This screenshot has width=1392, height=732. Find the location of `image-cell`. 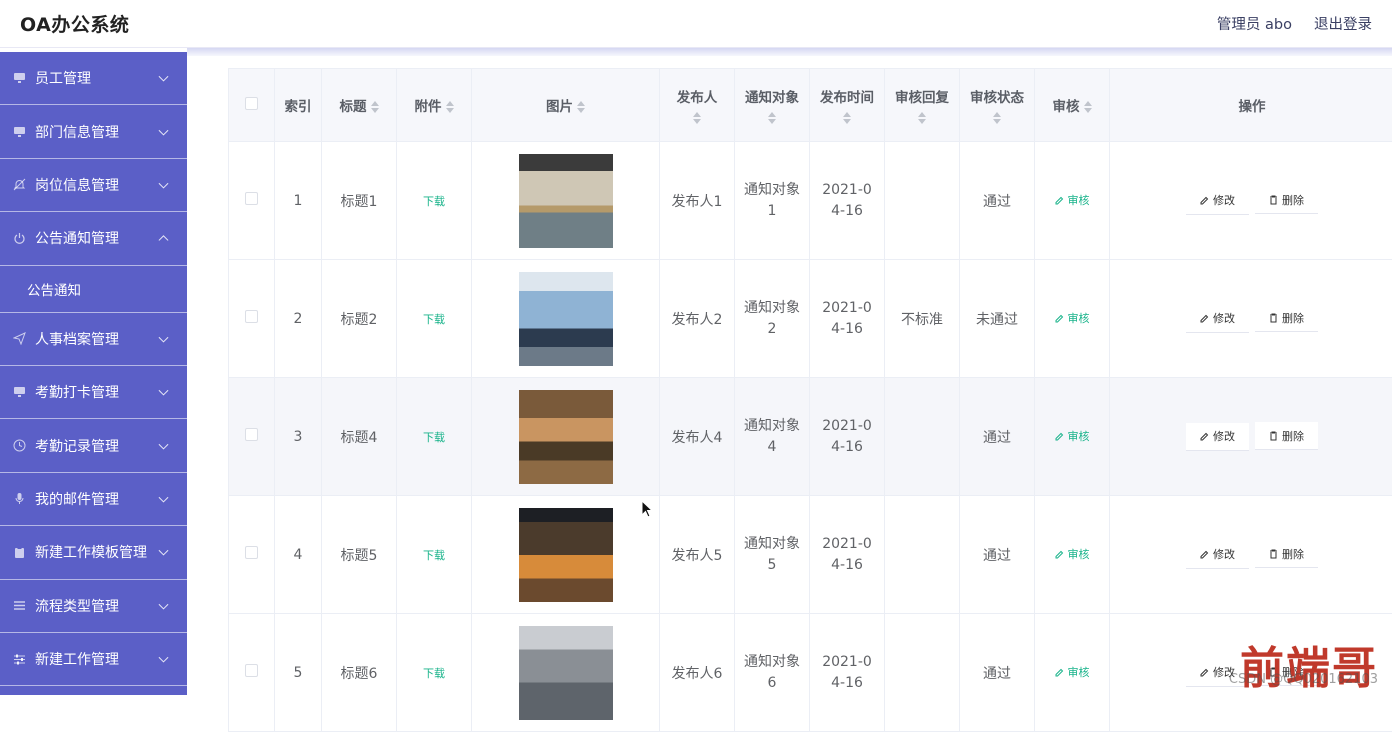

image-cell is located at coordinates (566, 437).